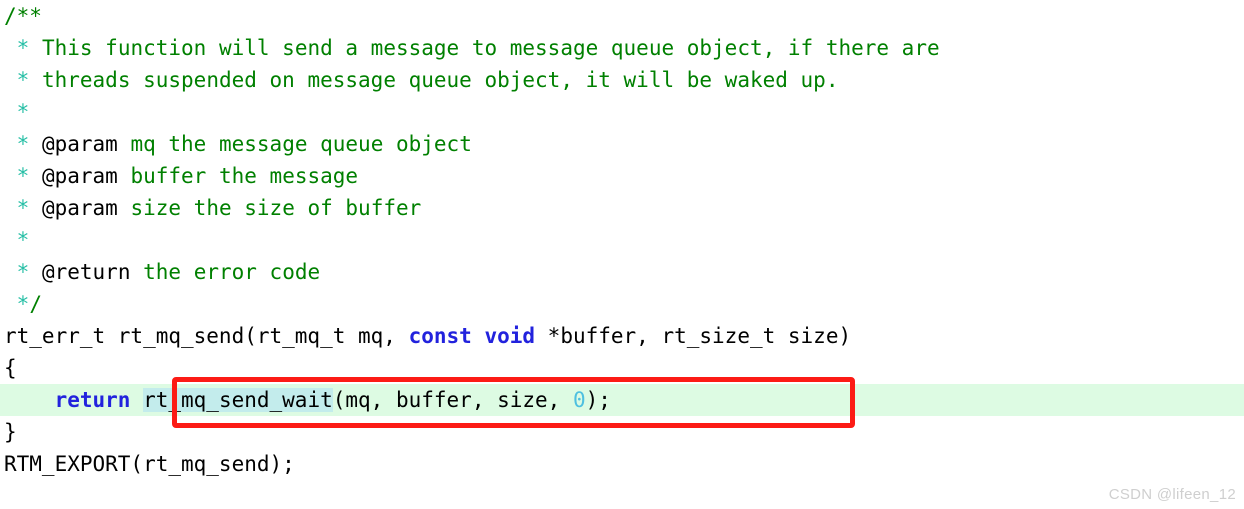  What do you see at coordinates (622, 144) in the screenshot?
I see `code-line: * @param mq the message queue object` at bounding box center [622, 144].